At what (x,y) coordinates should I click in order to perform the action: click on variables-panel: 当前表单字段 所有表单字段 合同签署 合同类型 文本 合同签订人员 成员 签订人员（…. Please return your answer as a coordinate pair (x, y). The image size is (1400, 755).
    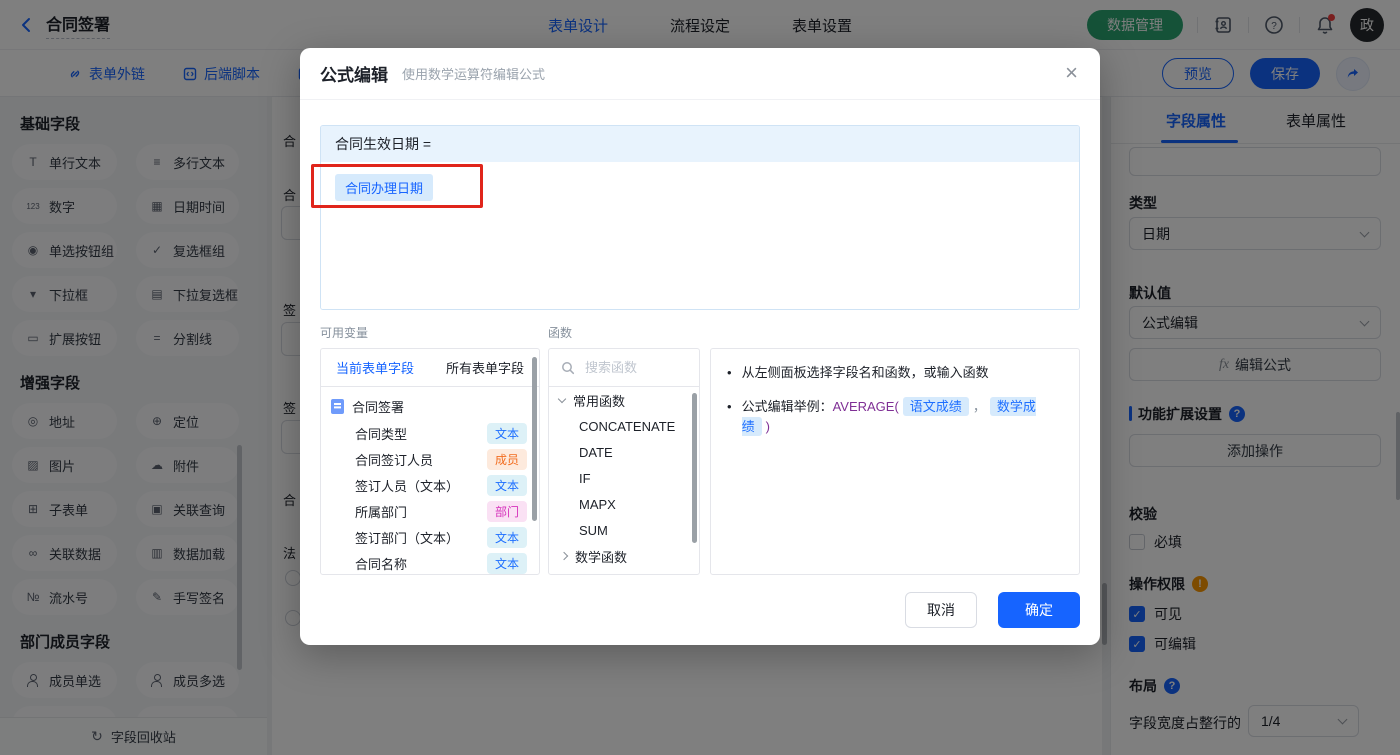
    Looking at the image, I should click on (430, 461).